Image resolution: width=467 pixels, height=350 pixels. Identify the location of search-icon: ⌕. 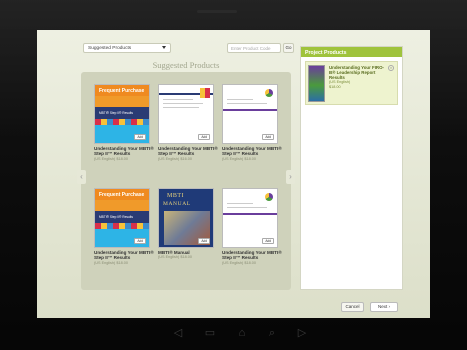
(272, 333).